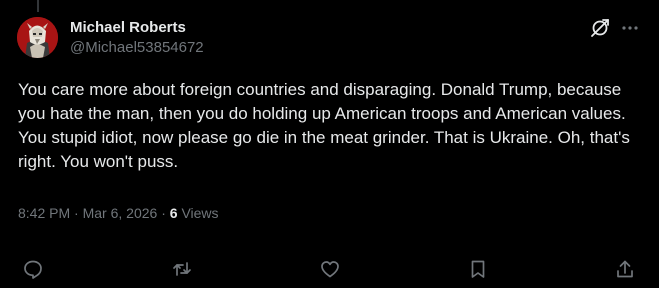 The image size is (659, 288). I want to click on grok-icon, so click(600, 28).